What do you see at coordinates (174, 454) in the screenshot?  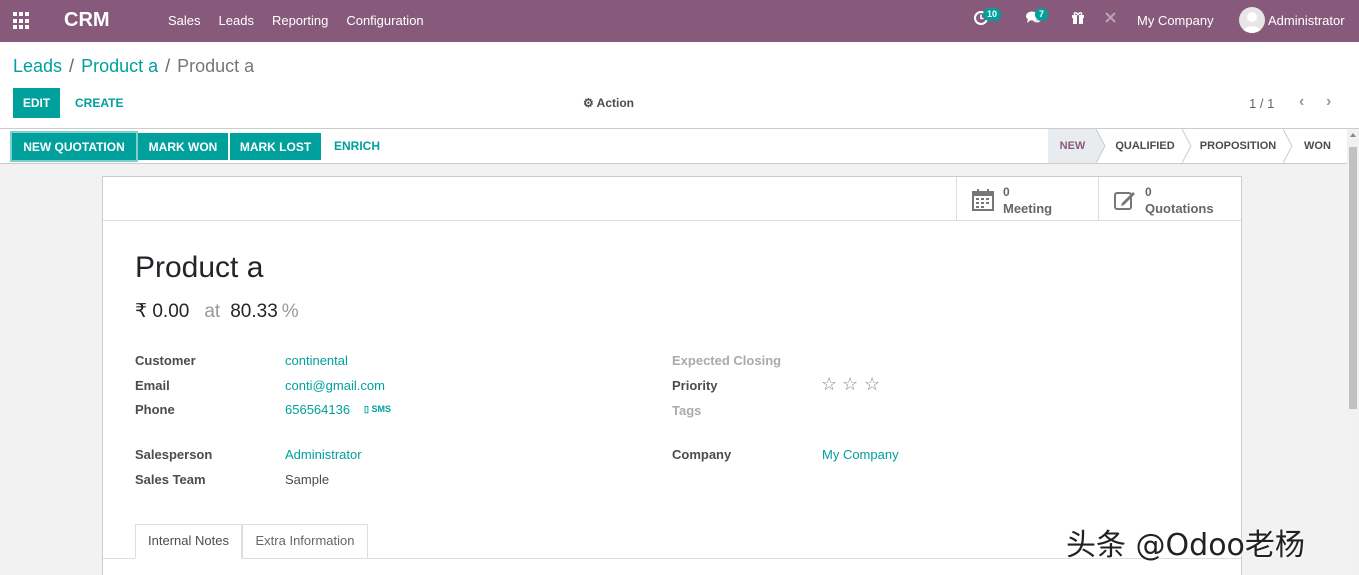 I see `salesperson-label: Salesperson` at bounding box center [174, 454].